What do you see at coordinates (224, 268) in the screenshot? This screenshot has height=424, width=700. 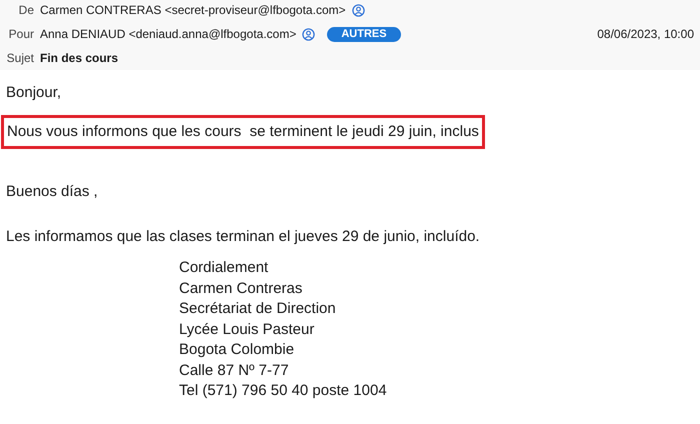 I see `signature-line: Cordialement` at bounding box center [224, 268].